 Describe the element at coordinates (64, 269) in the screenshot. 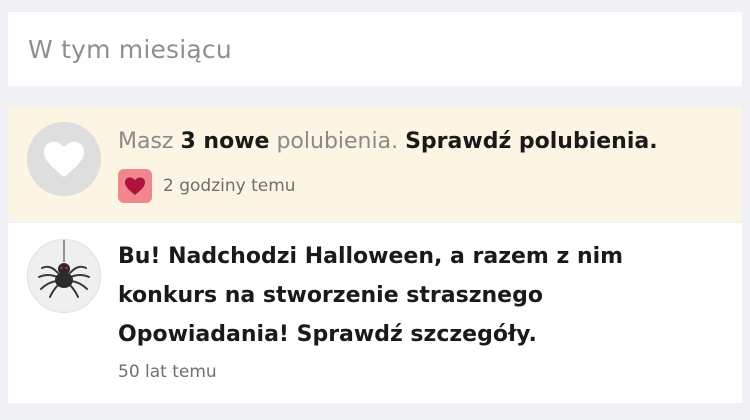

I see `spider-icon` at that location.